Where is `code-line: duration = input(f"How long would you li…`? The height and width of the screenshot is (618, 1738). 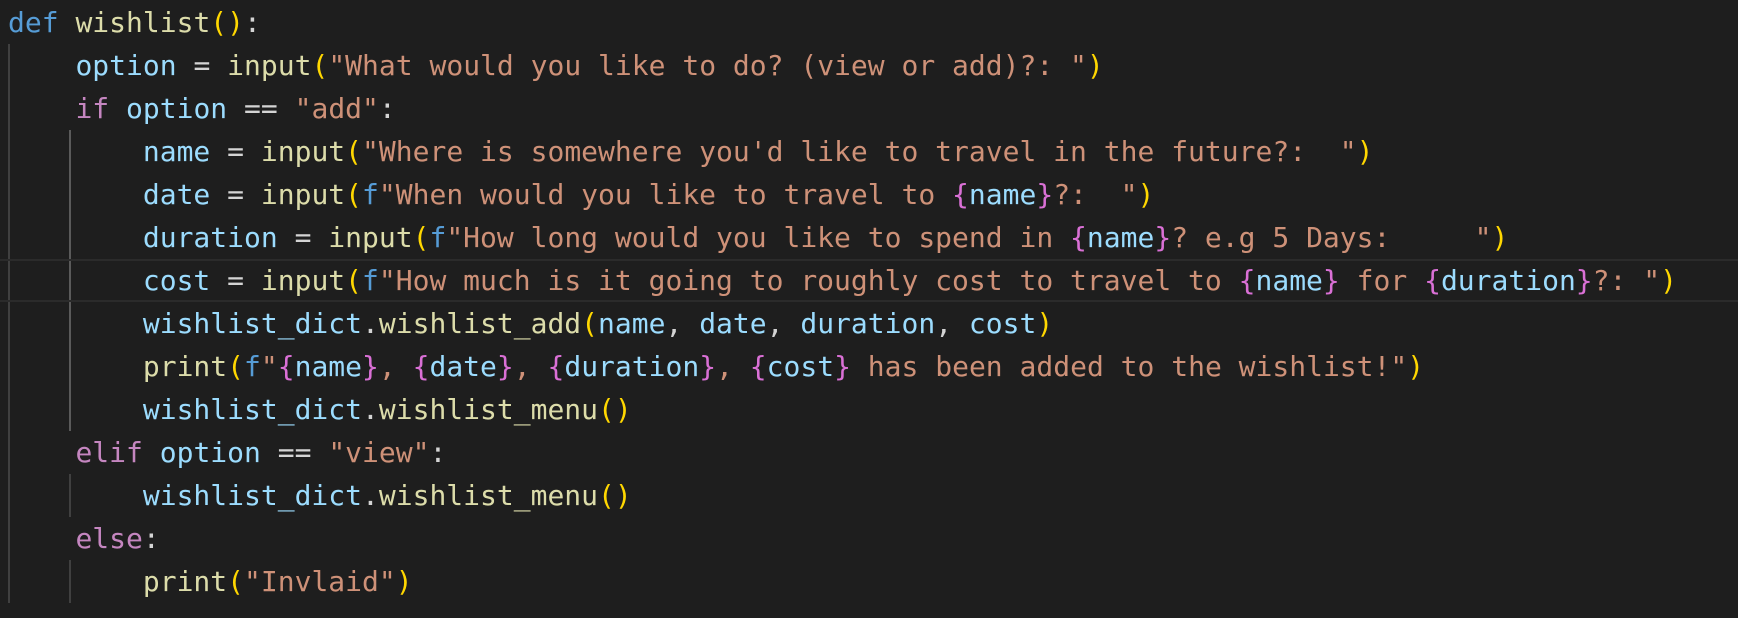
code-line: duration = input(f"How long would you li… is located at coordinates (869, 237).